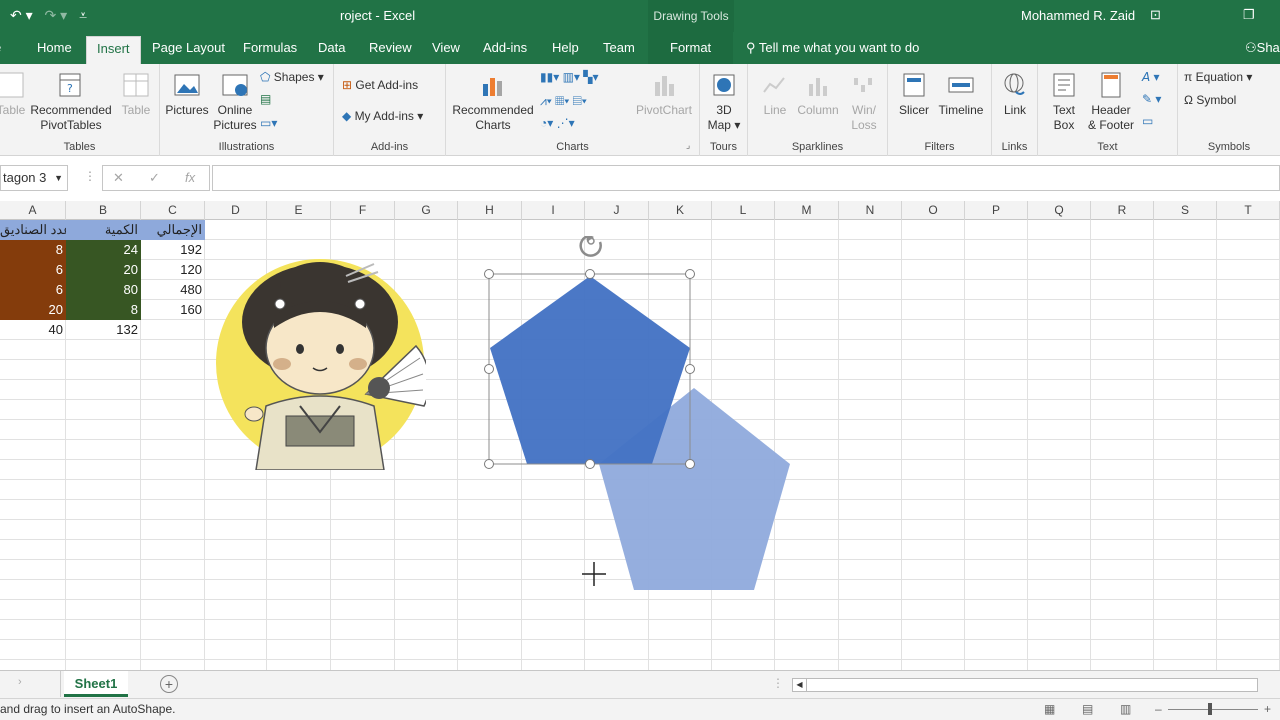 The width and height of the screenshot is (1280, 720). Describe the element at coordinates (83, 15) in the screenshot. I see `customize-qat-icon: ⩡` at that location.